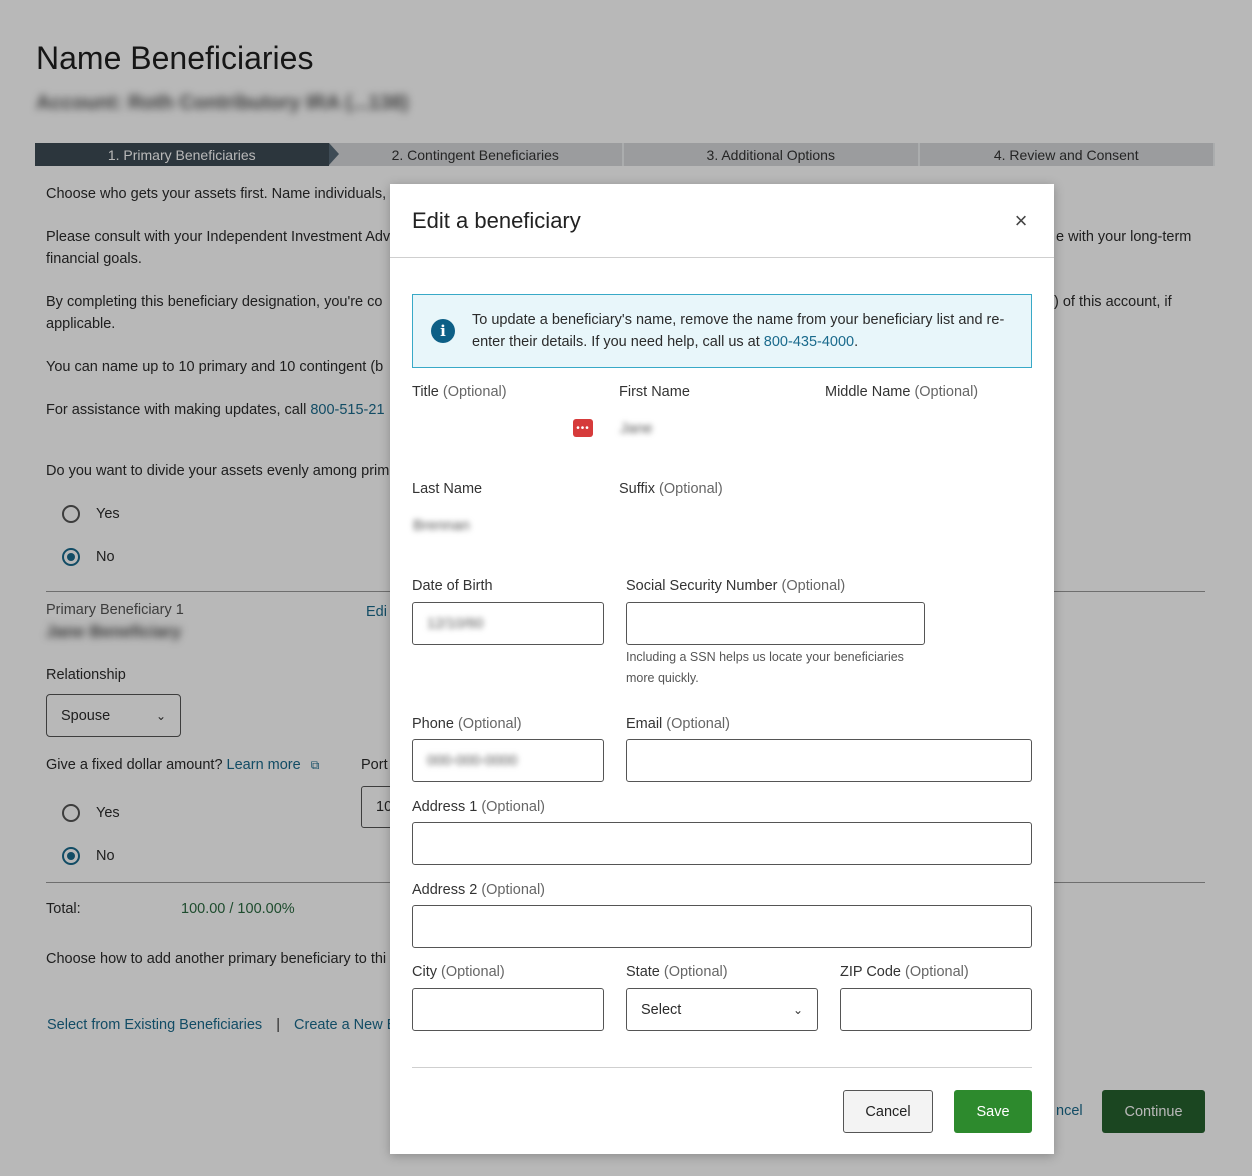 The width and height of the screenshot is (1252, 1176). Describe the element at coordinates (870, 972) in the screenshot. I see `zip-label-text: ZIP Code` at that location.